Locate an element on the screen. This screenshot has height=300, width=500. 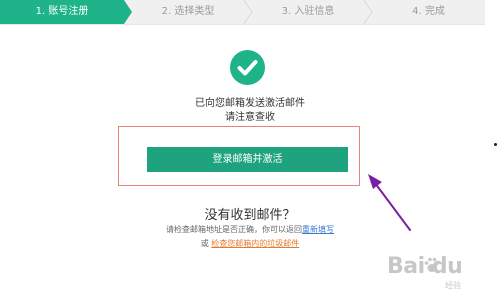
step-2-choose-type: 2. 选择类型 is located at coordinates (188, 11).